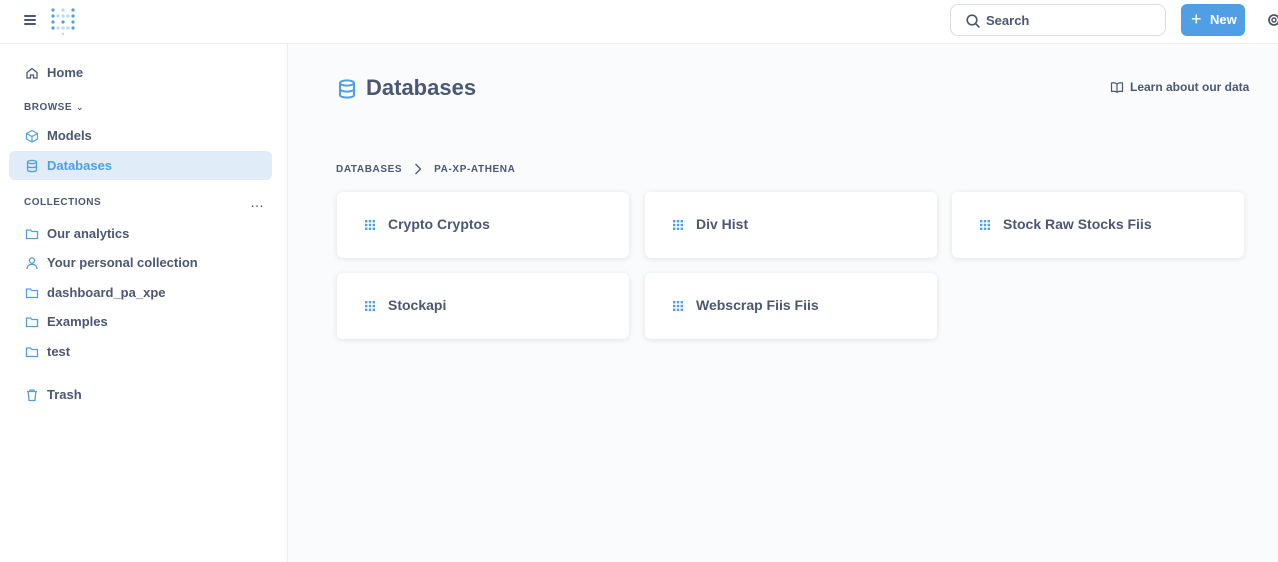  What do you see at coordinates (475, 169) in the screenshot?
I see `breadcrumb-database: PA-XP-ATHENA` at bounding box center [475, 169].